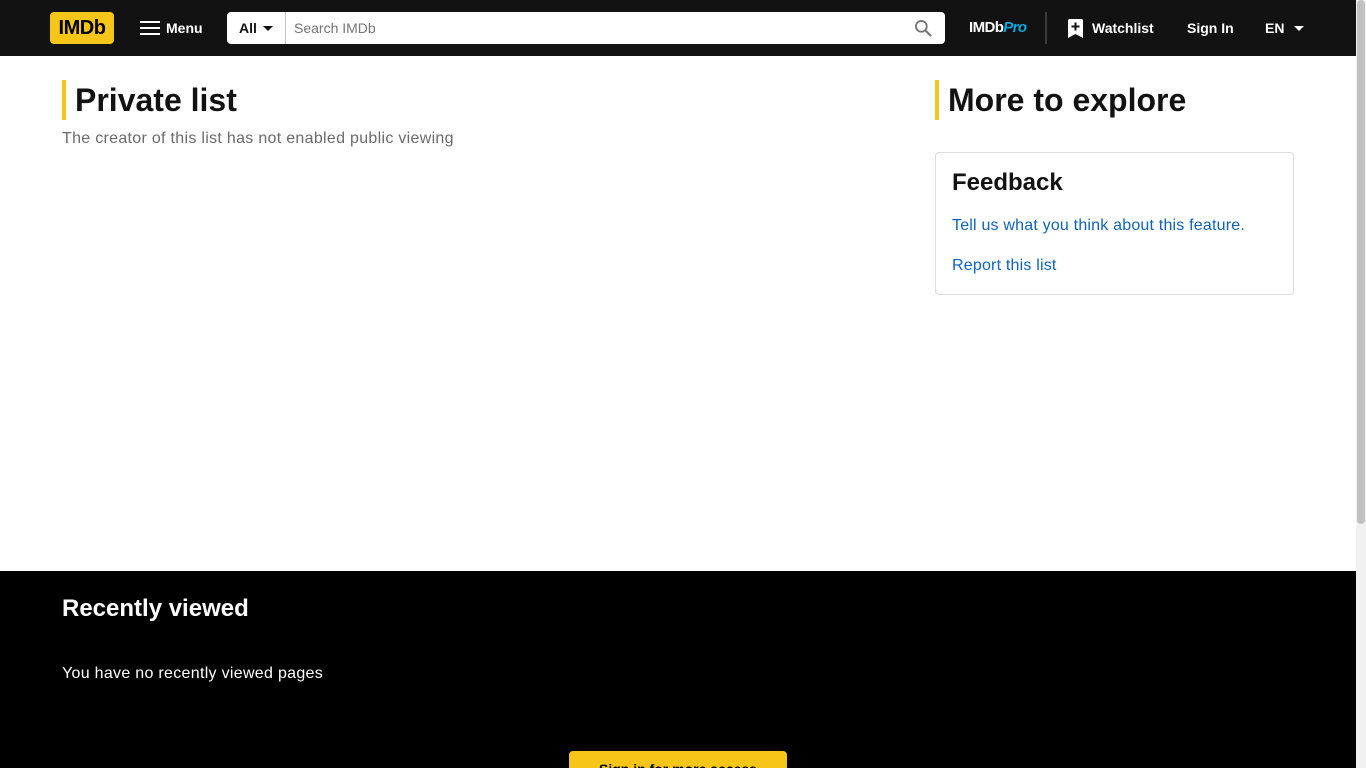  Describe the element at coordinates (193, 673) in the screenshot. I see `recently-viewed-empty-message: You have no recently viewed pages` at that location.